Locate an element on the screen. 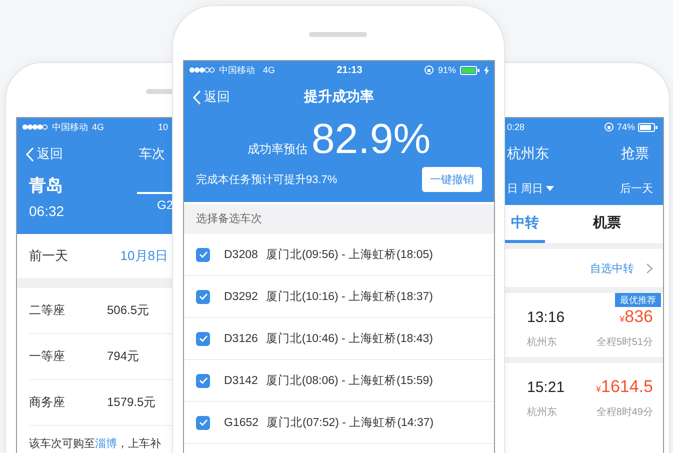 Image resolution: width=673 pixels, height=453 pixels. screen-title: 车次 is located at coordinates (151, 154).